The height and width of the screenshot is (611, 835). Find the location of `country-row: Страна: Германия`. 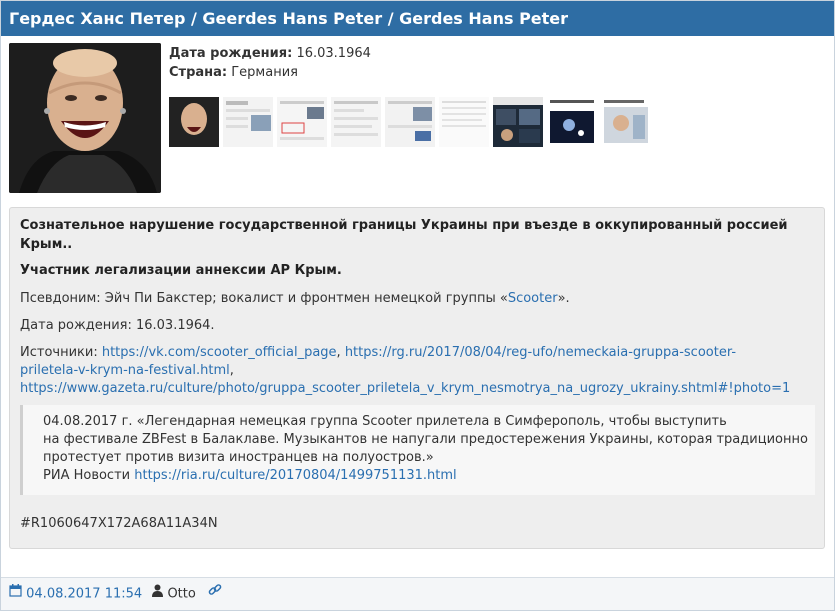

country-row: Страна: Германия is located at coordinates (270, 72).